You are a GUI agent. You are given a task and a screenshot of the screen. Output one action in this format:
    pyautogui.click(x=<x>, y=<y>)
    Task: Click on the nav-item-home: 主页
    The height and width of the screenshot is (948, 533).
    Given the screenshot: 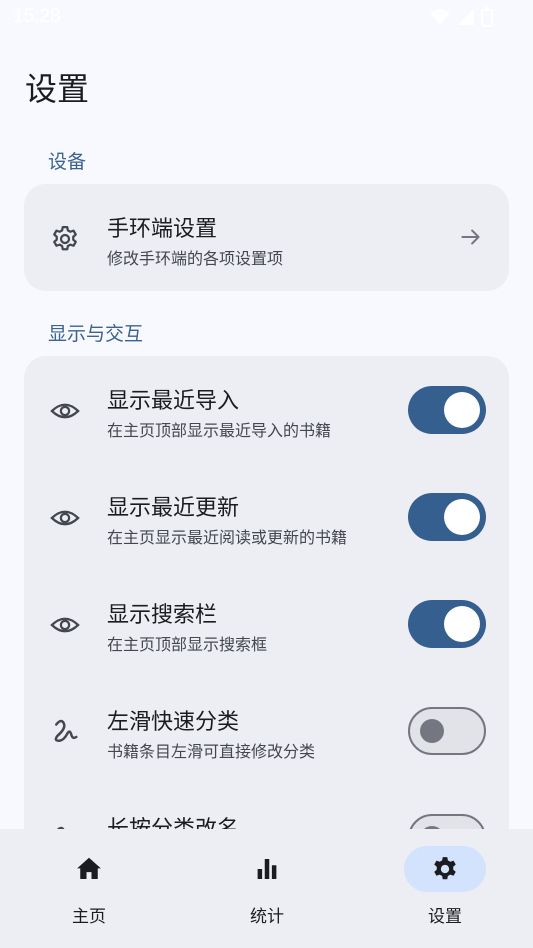 What is the action you would take?
    pyautogui.click(x=89, y=888)
    